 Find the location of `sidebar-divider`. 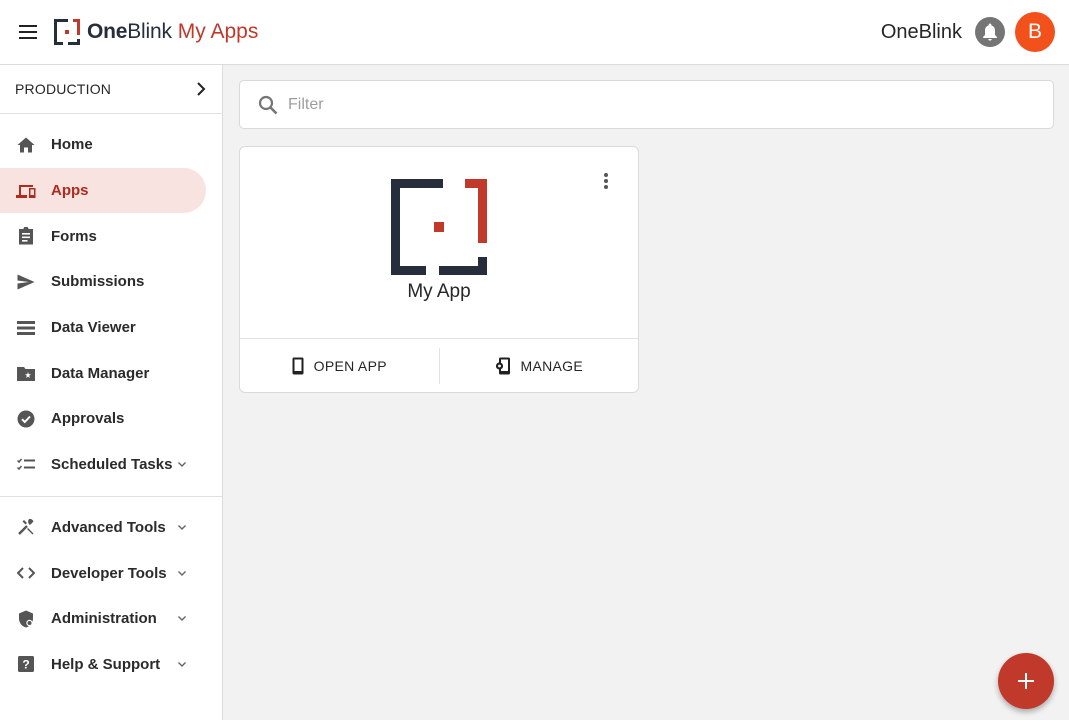

sidebar-divider is located at coordinates (111, 496).